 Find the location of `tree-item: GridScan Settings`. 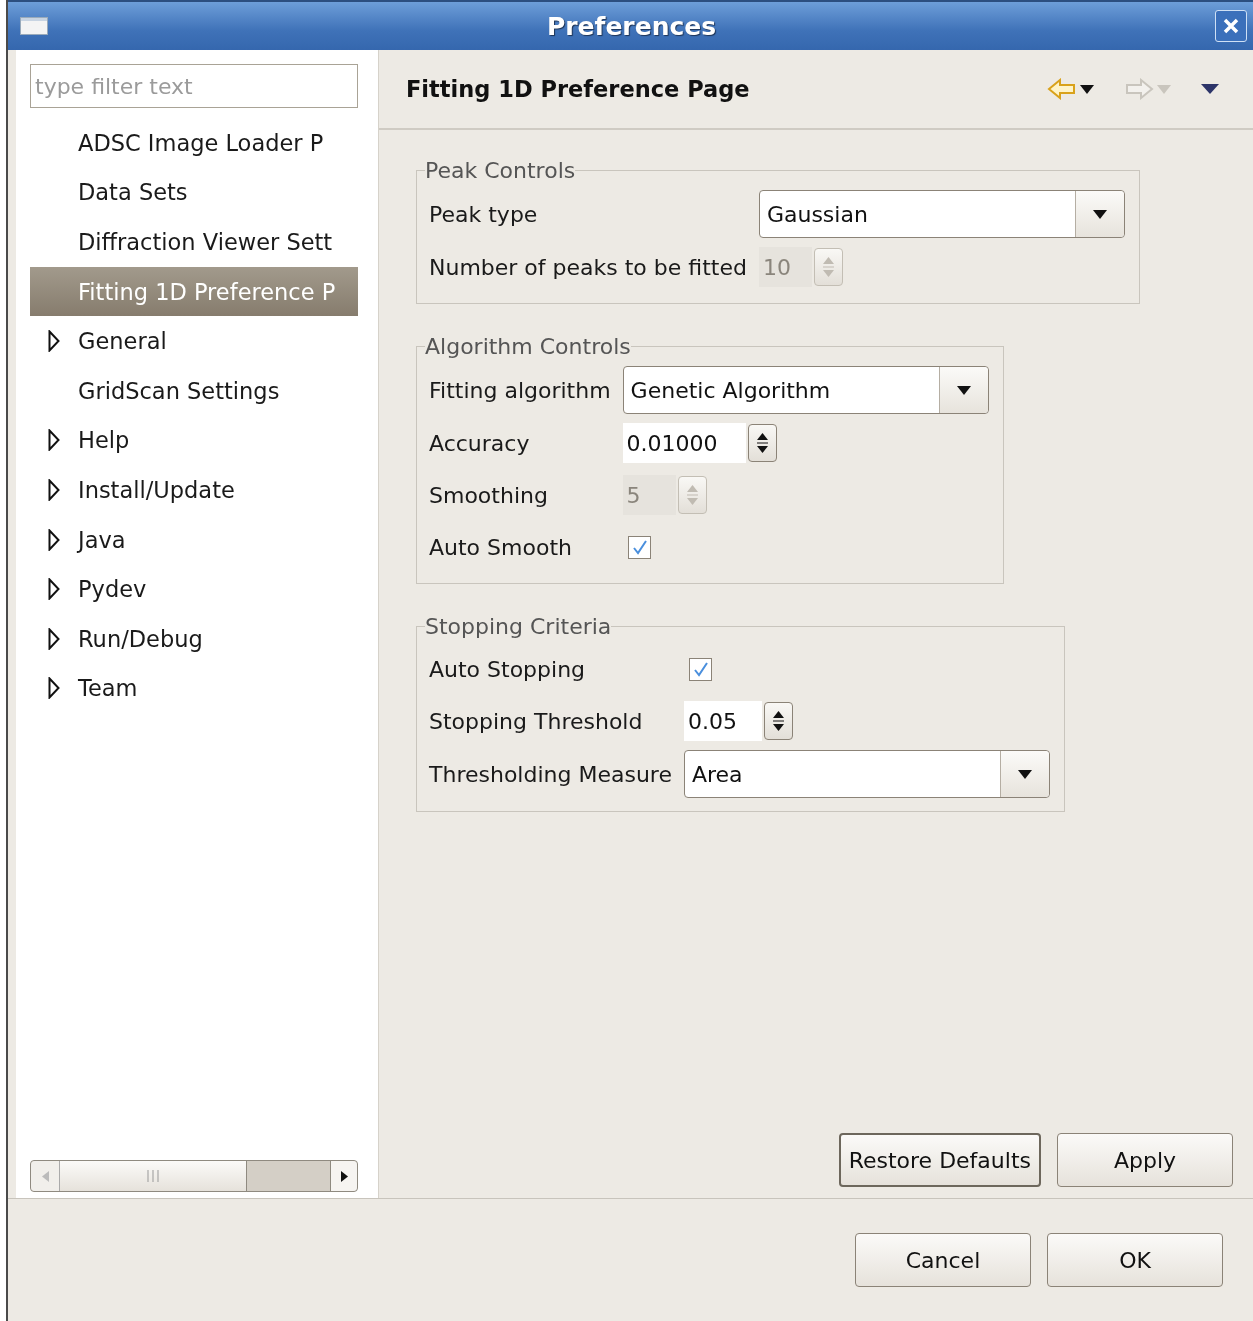

tree-item: GridScan Settings is located at coordinates (194, 390).